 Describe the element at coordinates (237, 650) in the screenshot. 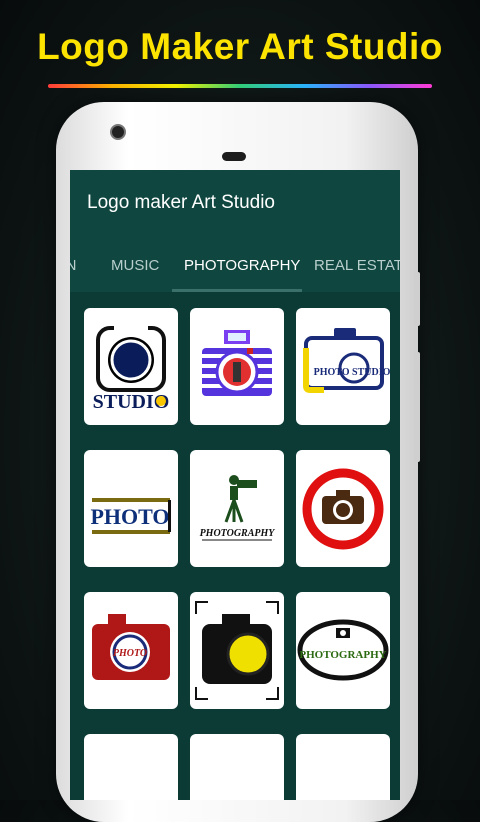

I see `logo-card-yellow-lens-camera` at that location.